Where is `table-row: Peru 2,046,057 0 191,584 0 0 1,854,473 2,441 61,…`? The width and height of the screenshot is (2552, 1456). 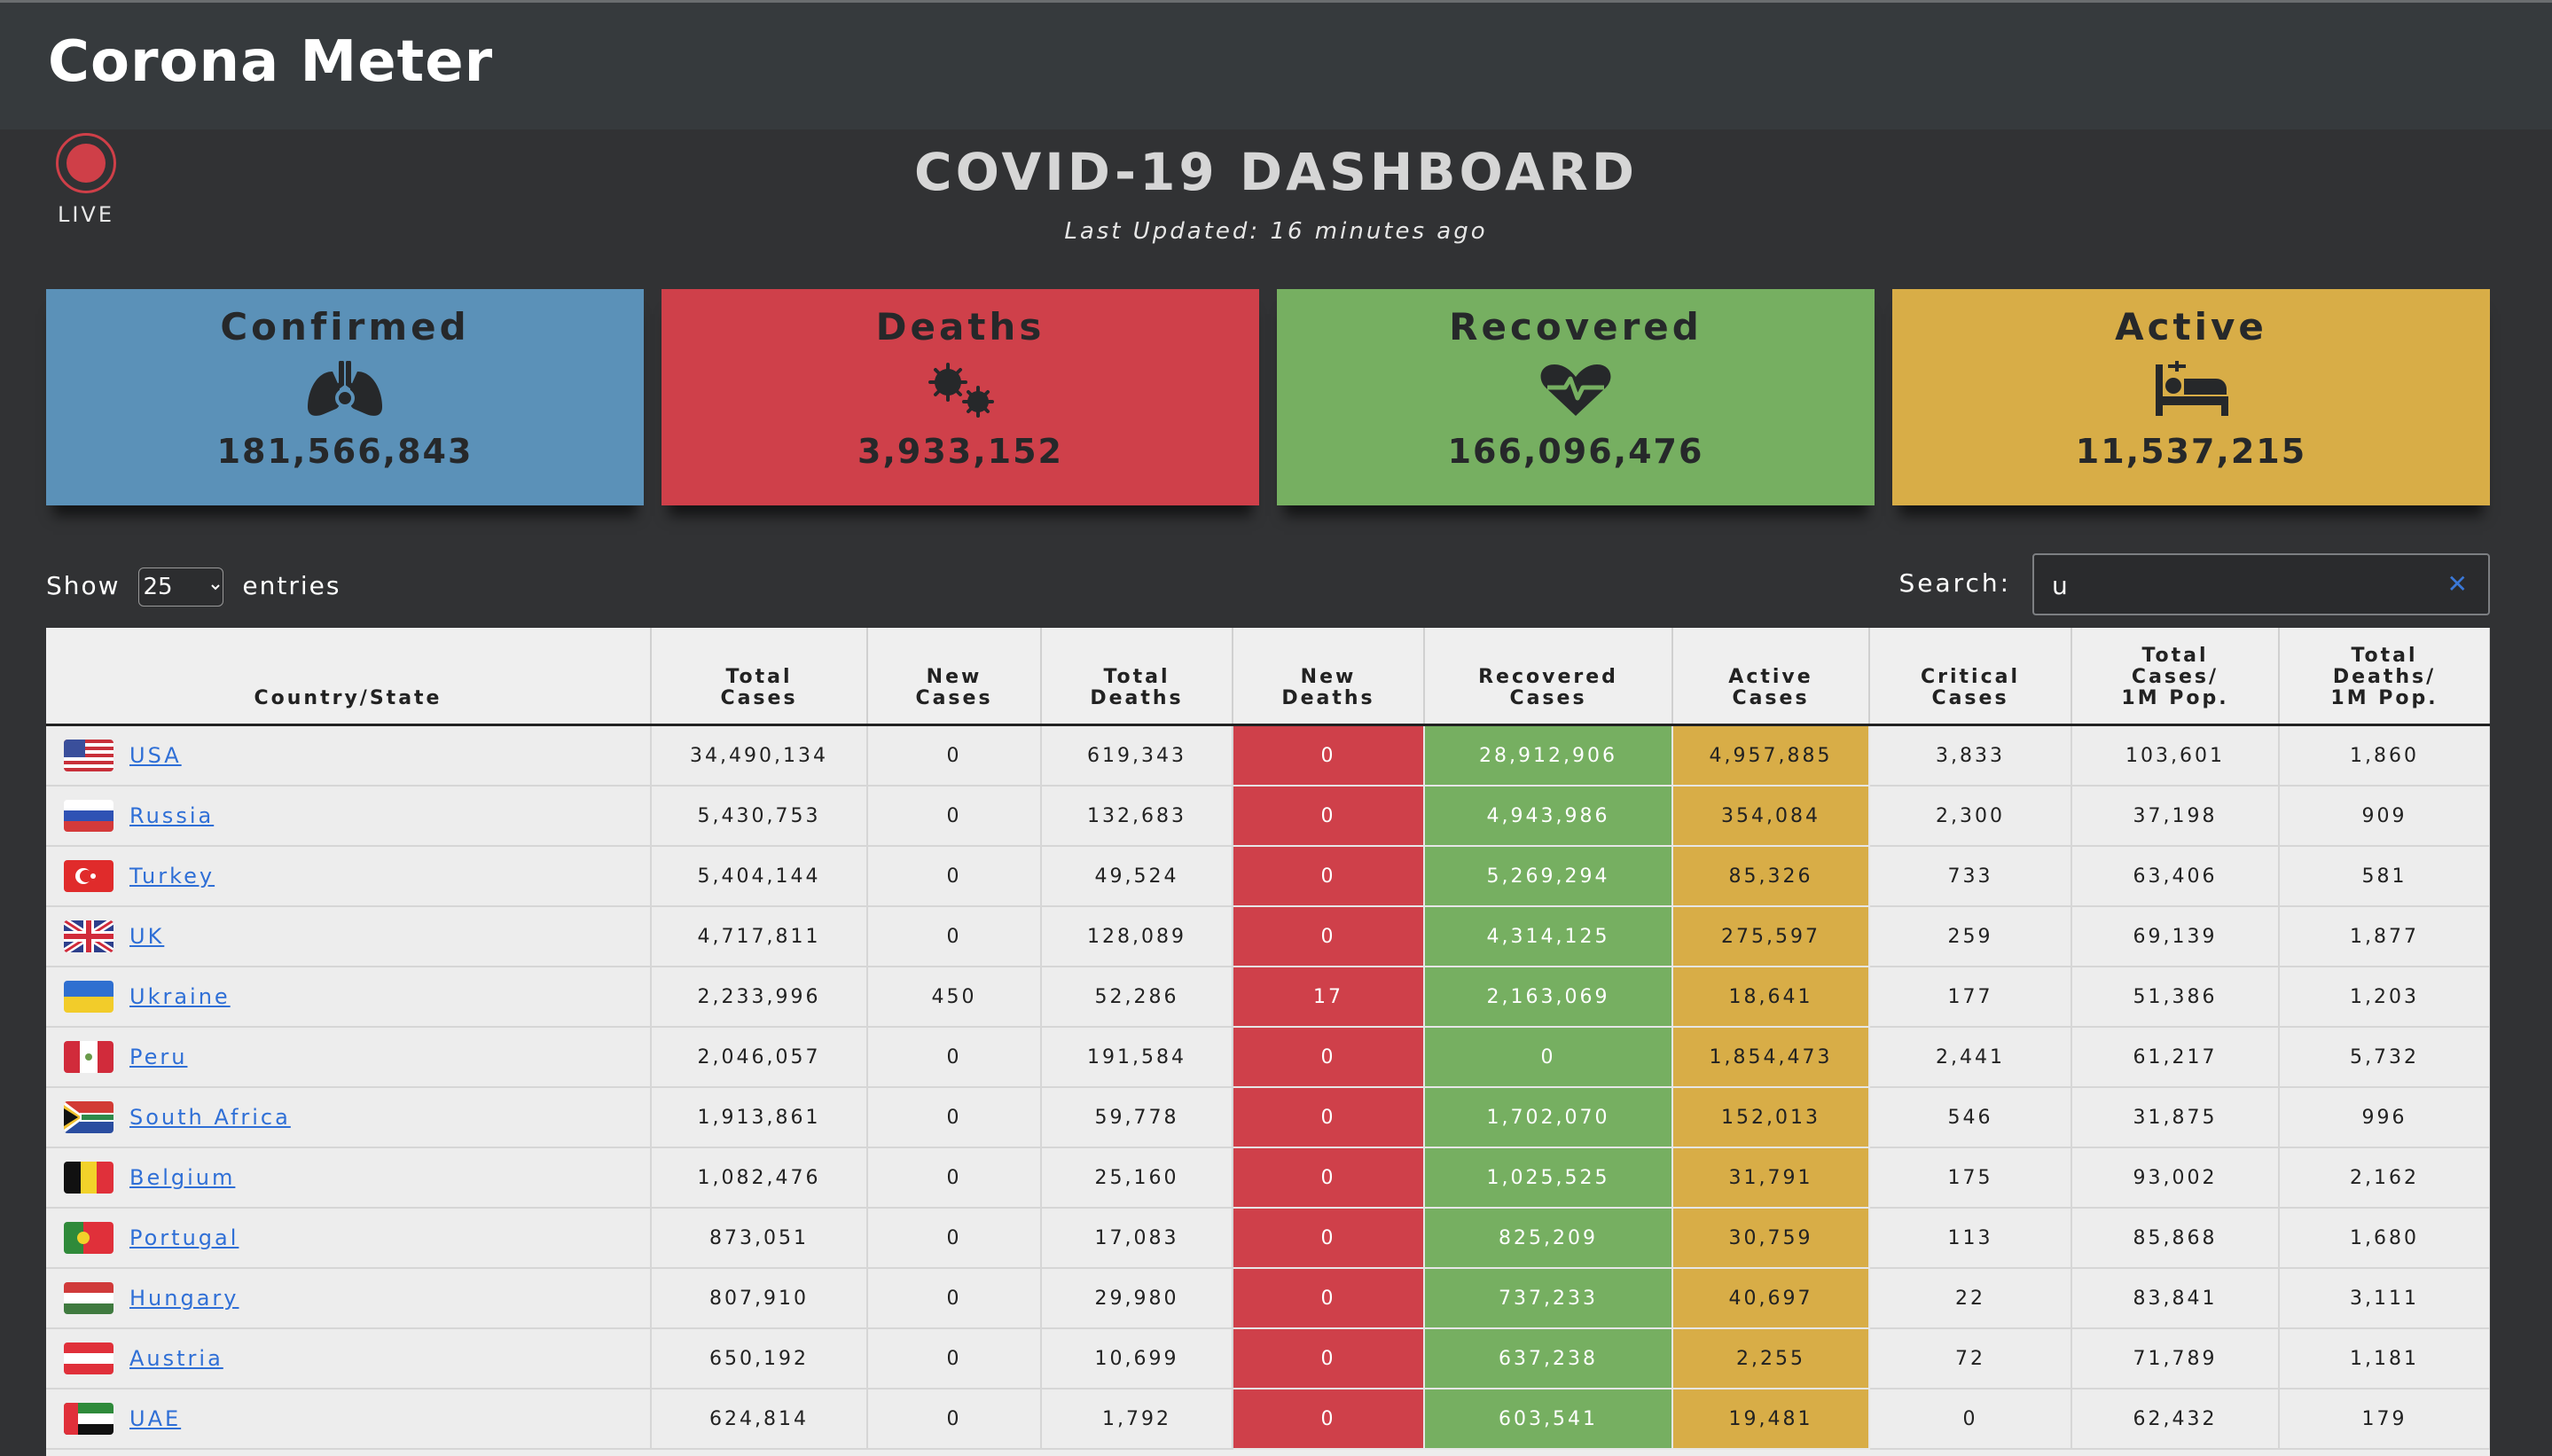
table-row: Peru 2,046,057 0 191,584 0 0 1,854,473 2,441 61,… is located at coordinates (1268, 1057).